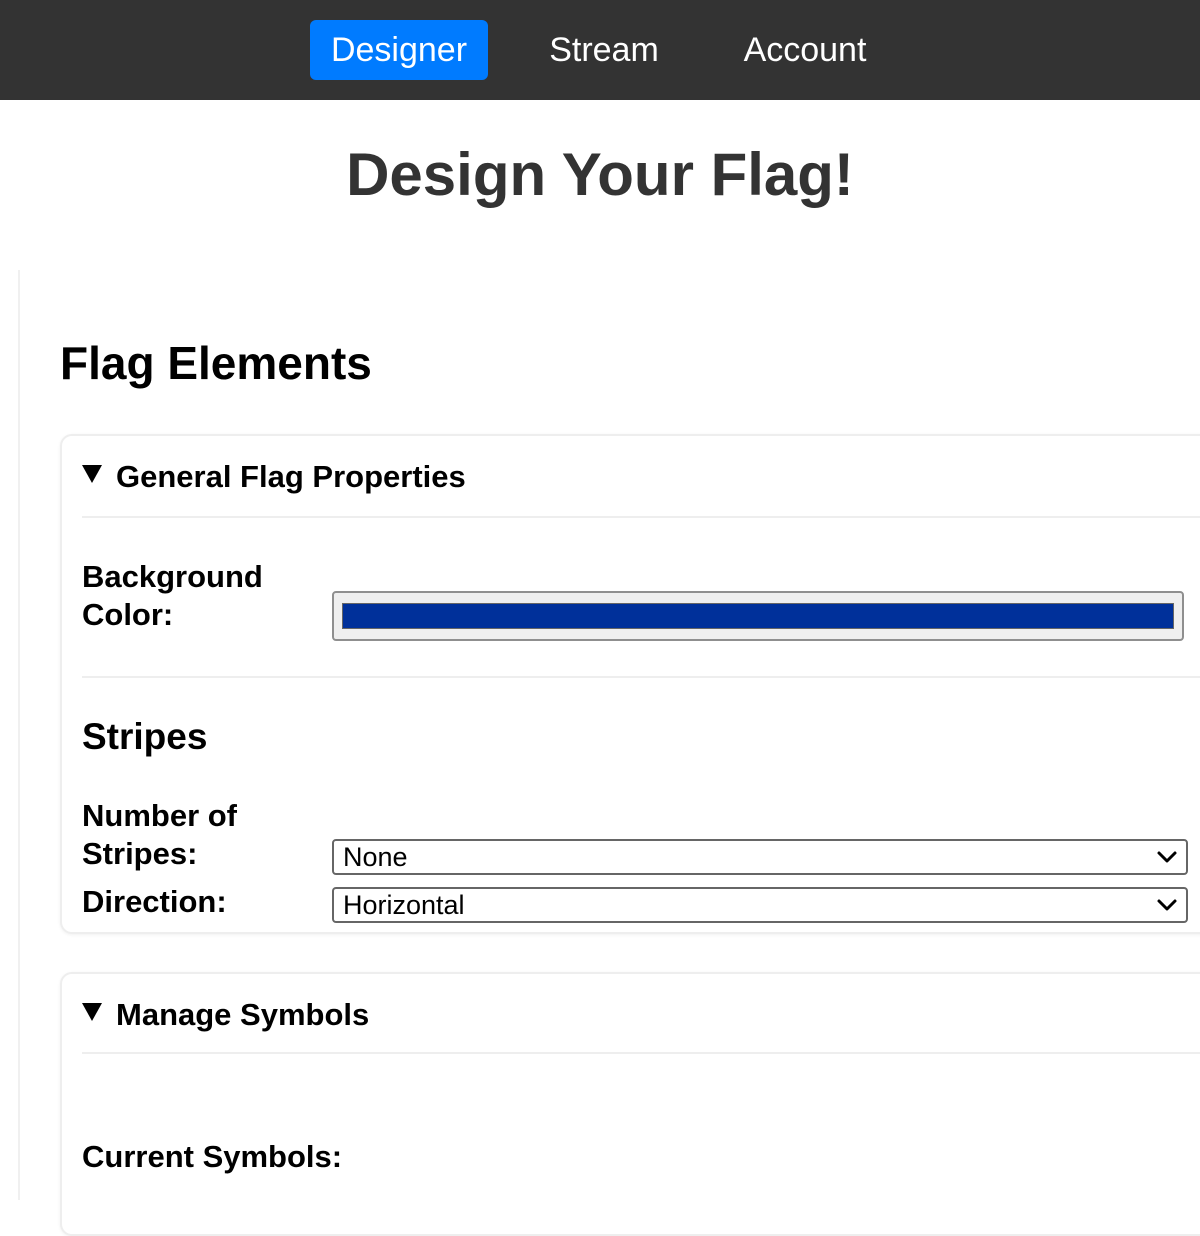 Image resolution: width=1200 pixels, height=1236 pixels. I want to click on number-of-stripes-label: Number of Stripes:, so click(159, 834).